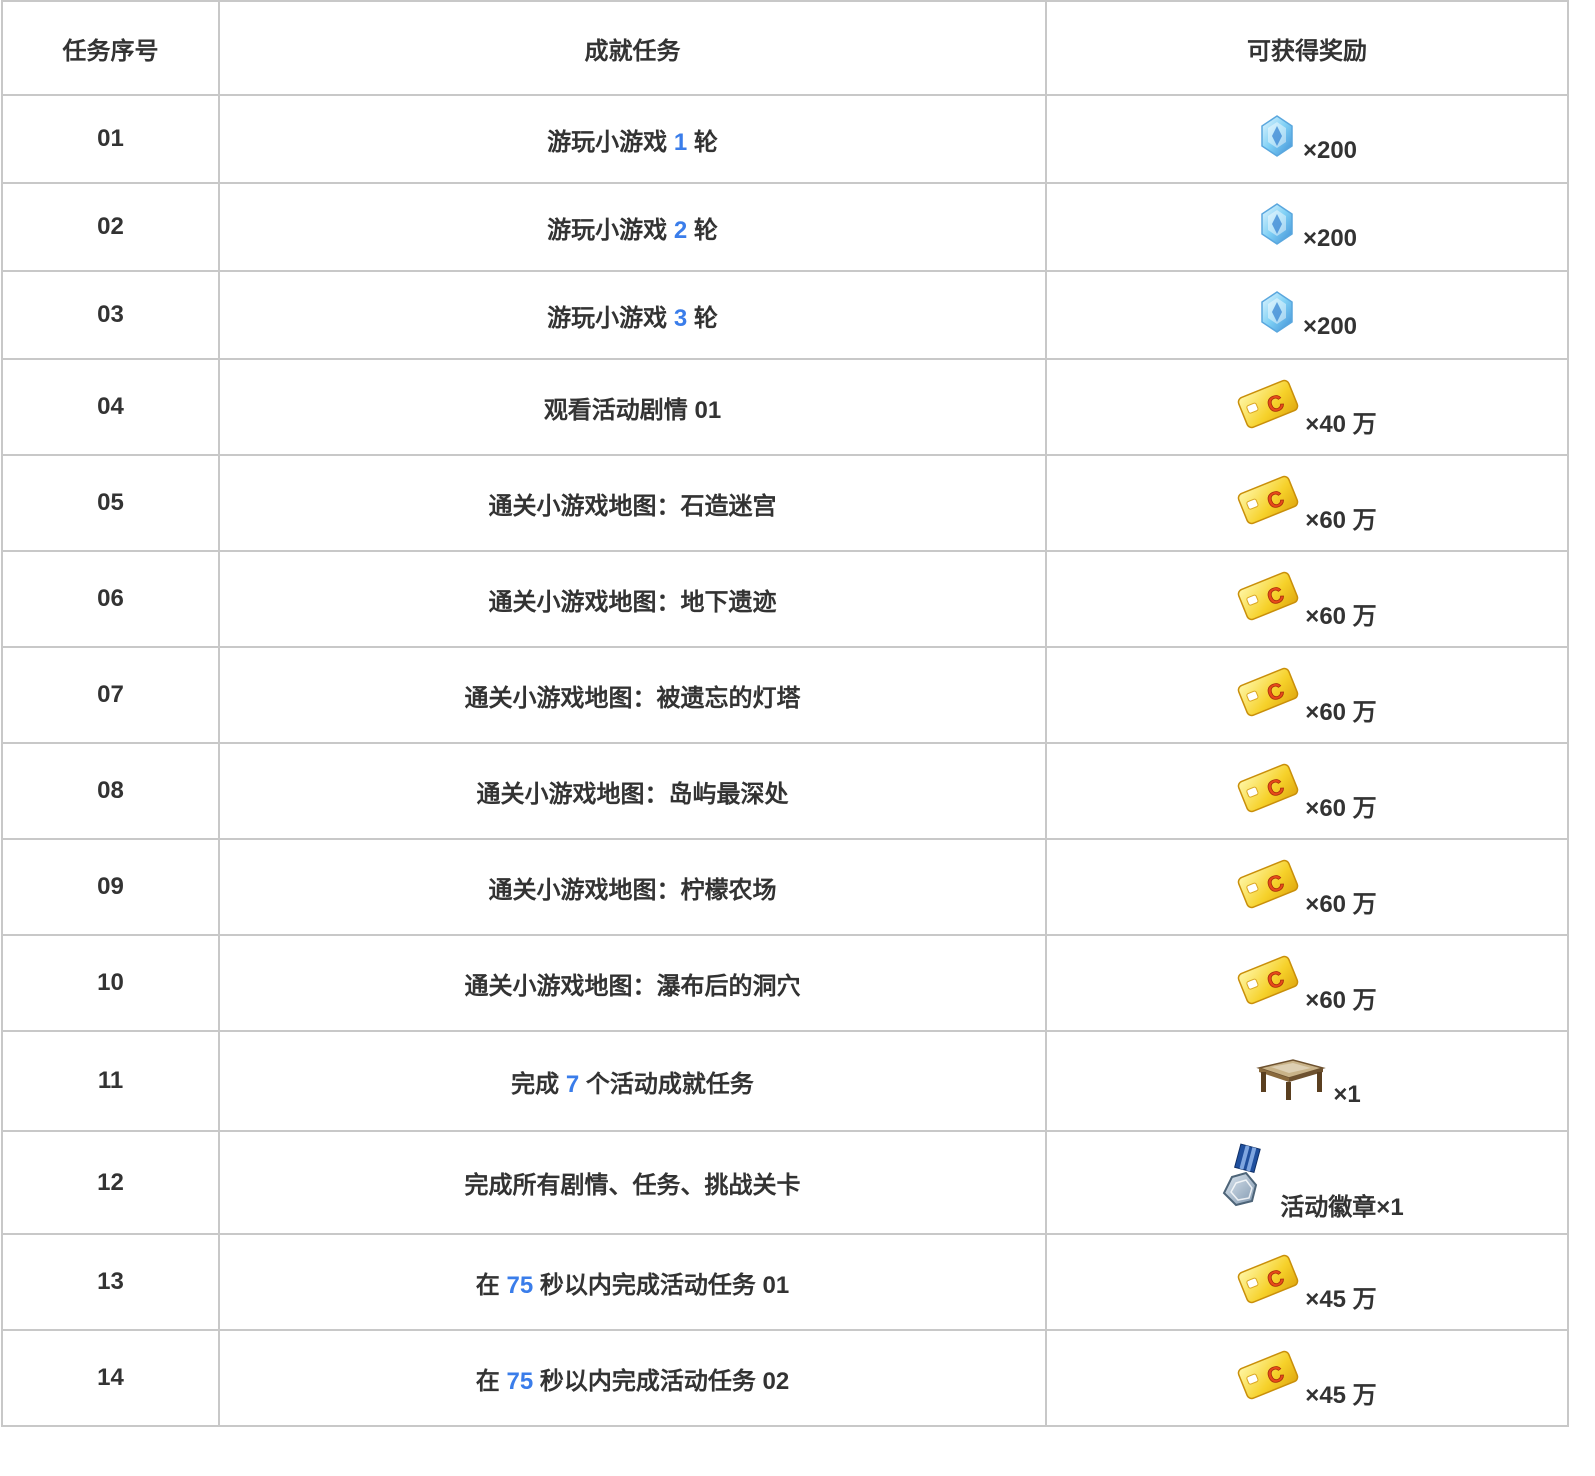 Image resolution: width=1595 pixels, height=1476 pixels. I want to click on task-index-cell: 13, so click(110, 1282).